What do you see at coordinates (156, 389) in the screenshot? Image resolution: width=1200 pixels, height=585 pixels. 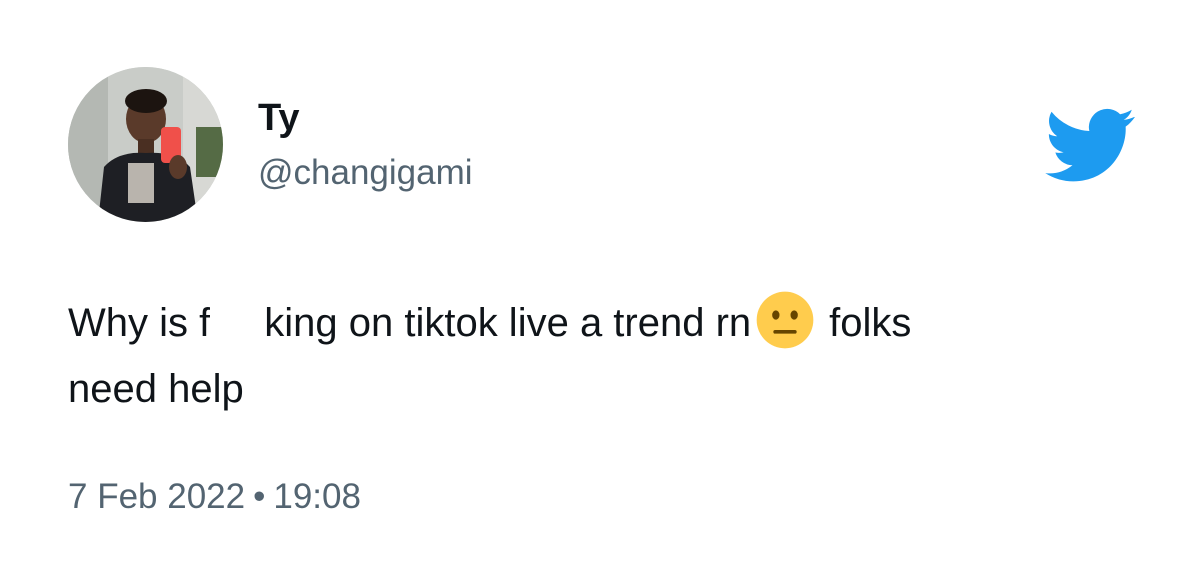 I see `tweet-text-line-2: need help` at bounding box center [156, 389].